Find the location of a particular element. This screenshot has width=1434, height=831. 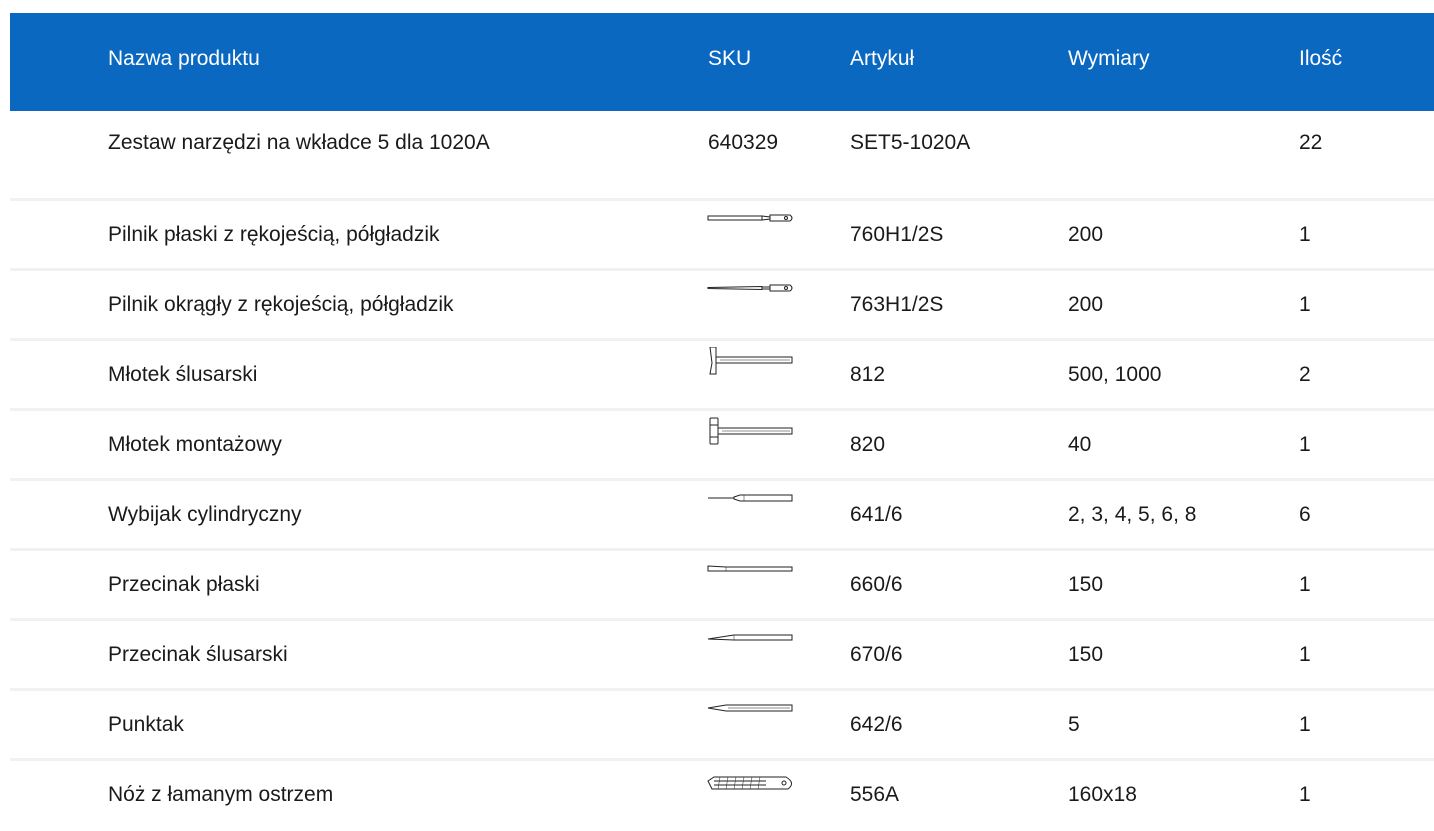

cross-cut-chisel-icon is located at coordinates (752, 641).